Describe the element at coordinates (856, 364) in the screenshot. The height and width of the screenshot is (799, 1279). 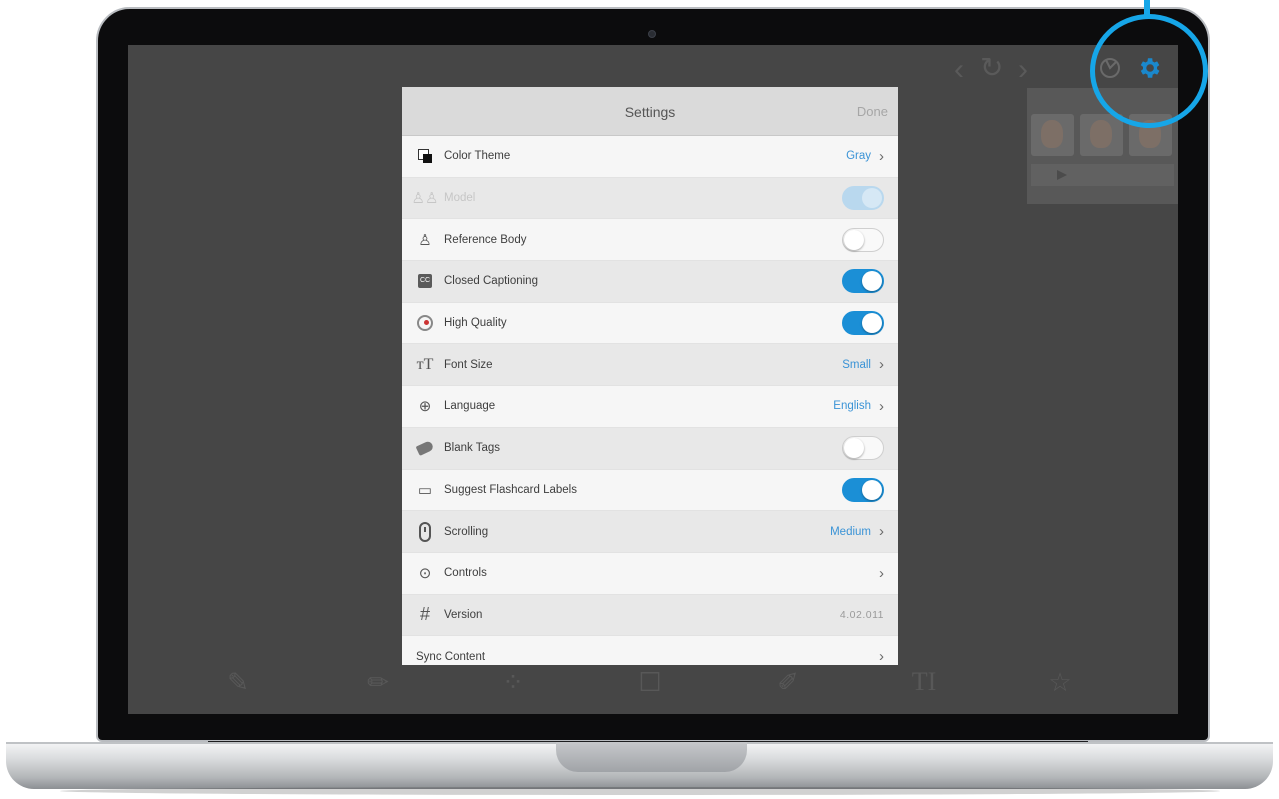
I see `row-value: Small` at that location.